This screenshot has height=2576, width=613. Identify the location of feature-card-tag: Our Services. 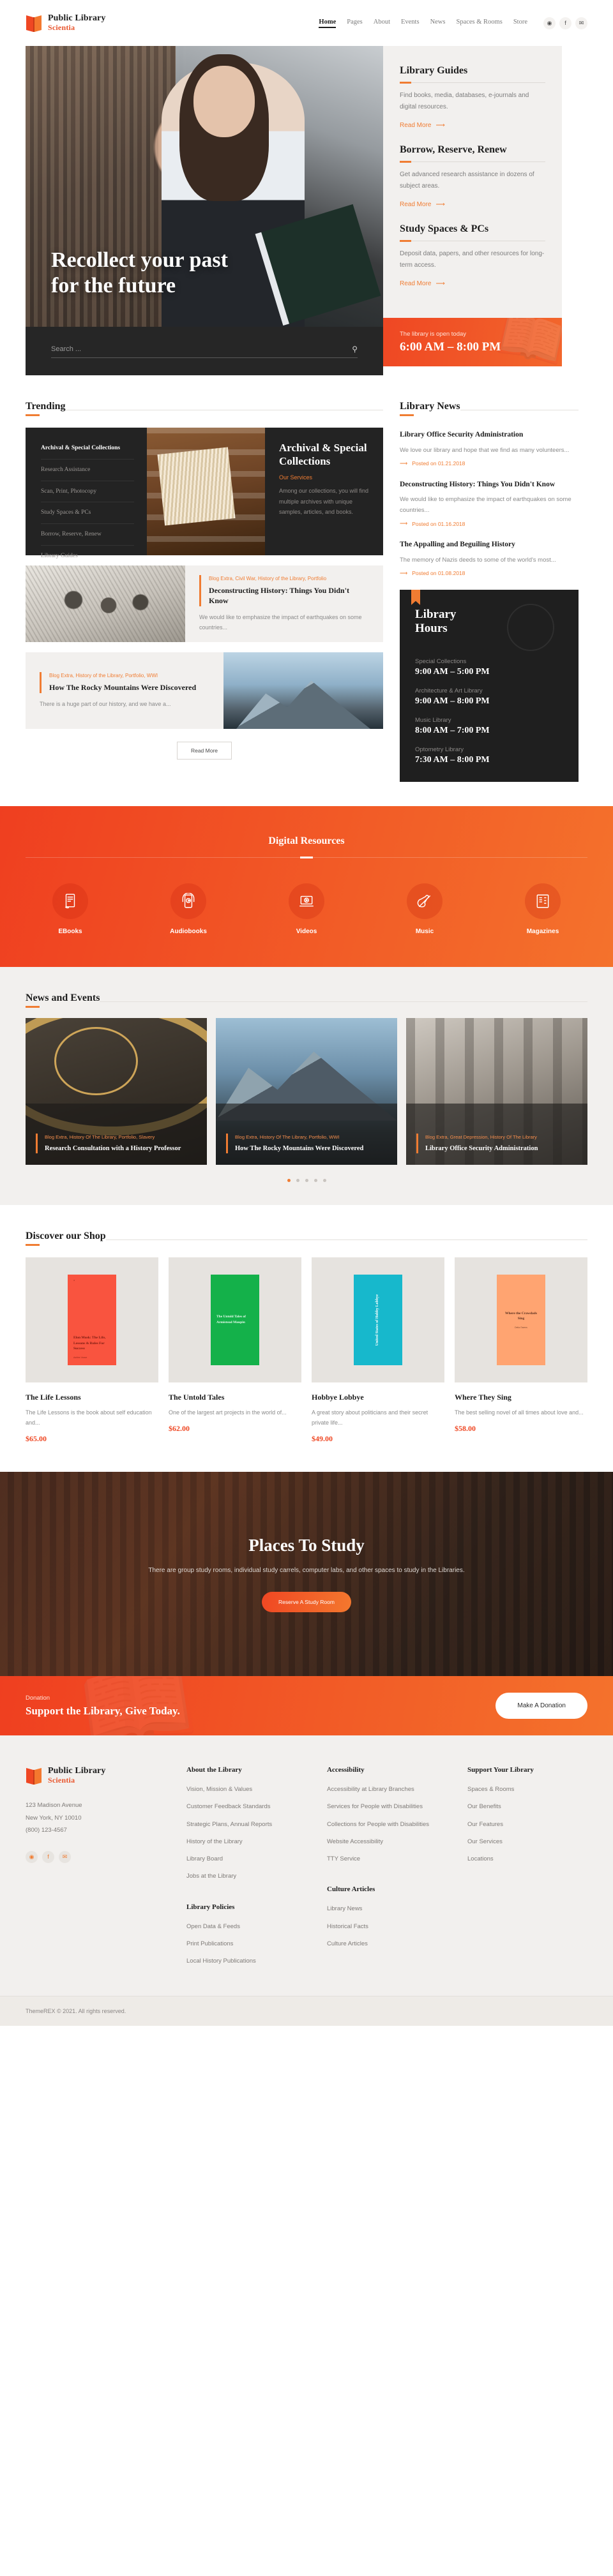
(324, 477).